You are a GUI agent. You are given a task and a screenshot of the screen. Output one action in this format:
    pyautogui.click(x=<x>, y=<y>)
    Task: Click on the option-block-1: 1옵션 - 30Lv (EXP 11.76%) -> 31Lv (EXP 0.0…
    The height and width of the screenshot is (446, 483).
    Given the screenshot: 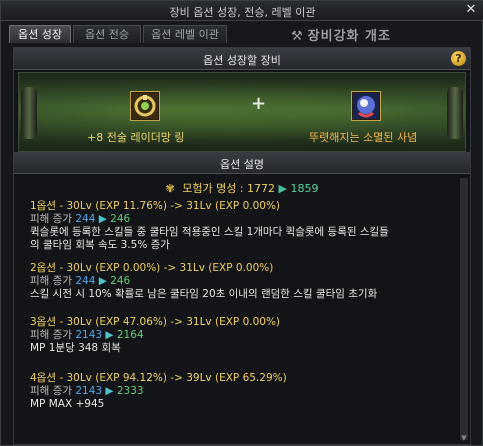 What is the action you would take?
    pyautogui.click(x=245, y=226)
    